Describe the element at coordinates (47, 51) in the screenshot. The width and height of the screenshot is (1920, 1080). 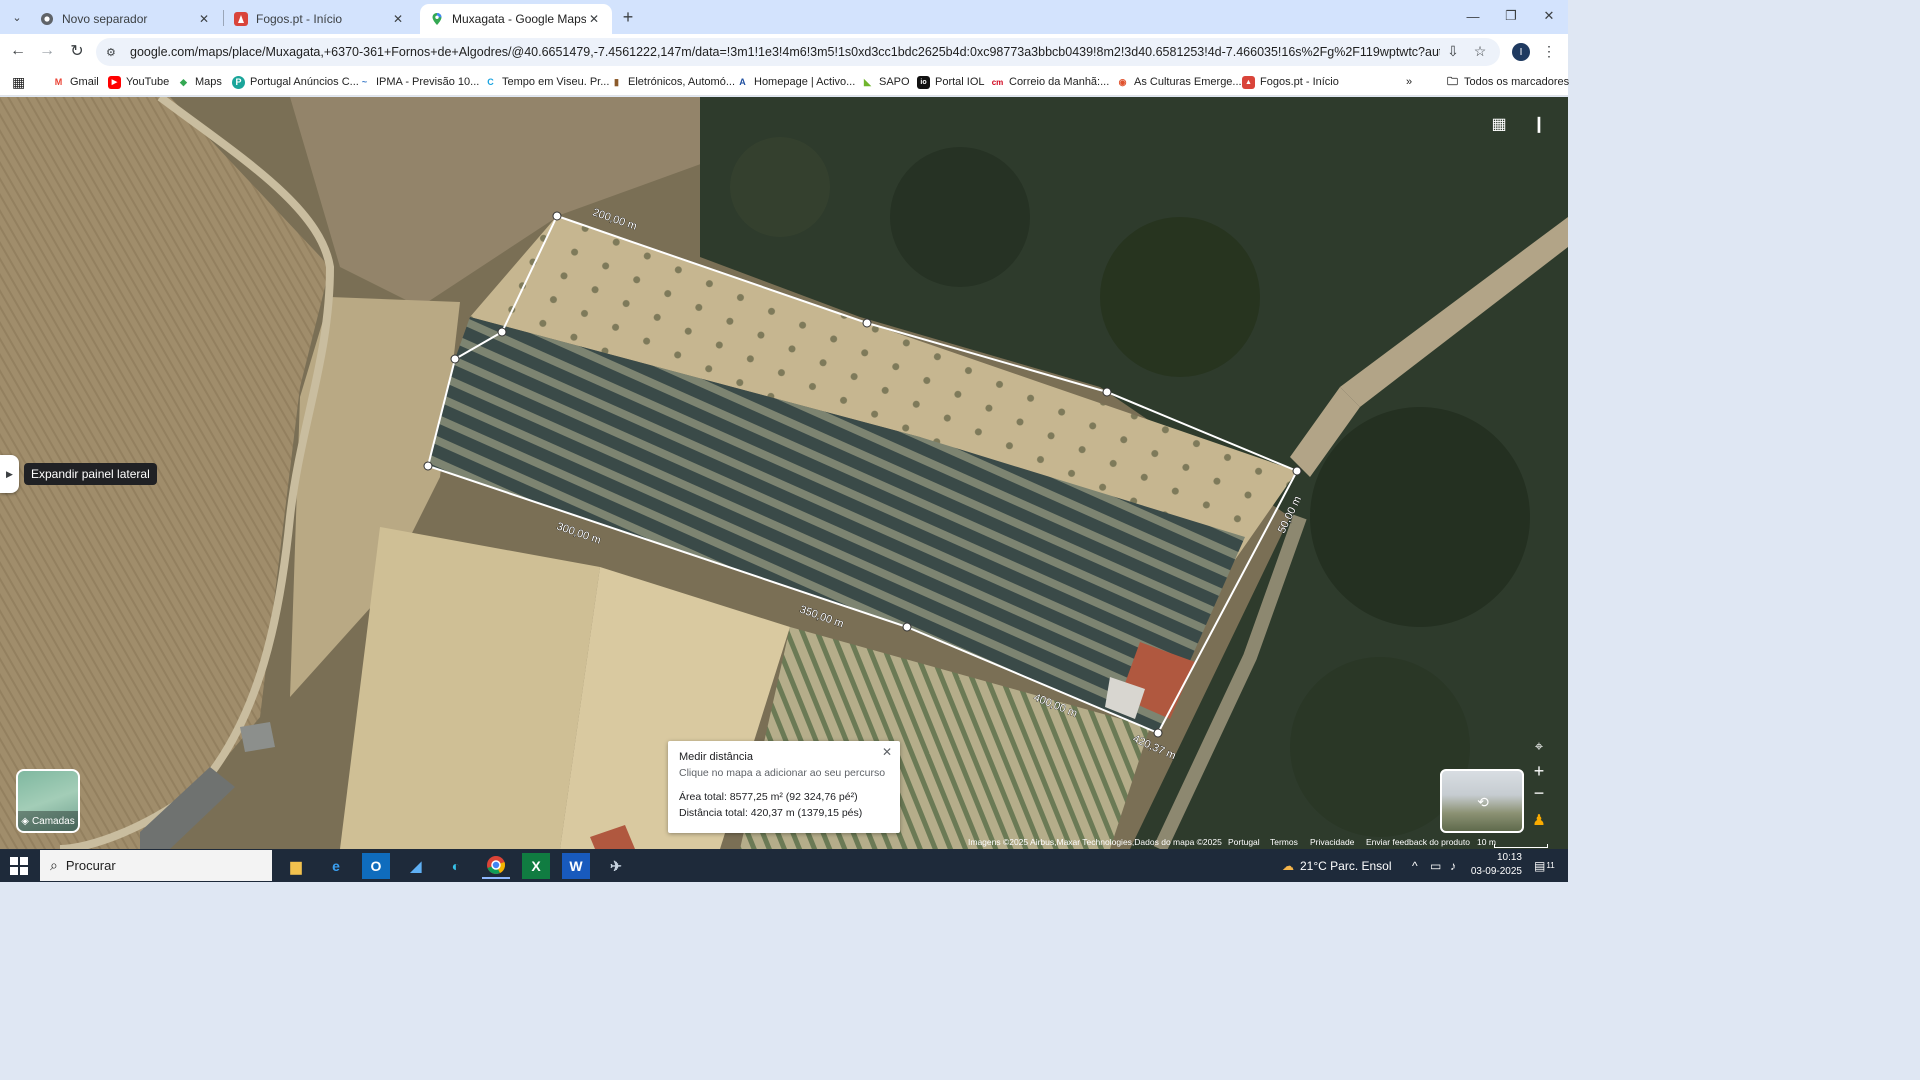
I see `forward-arrow-icon: →` at that location.